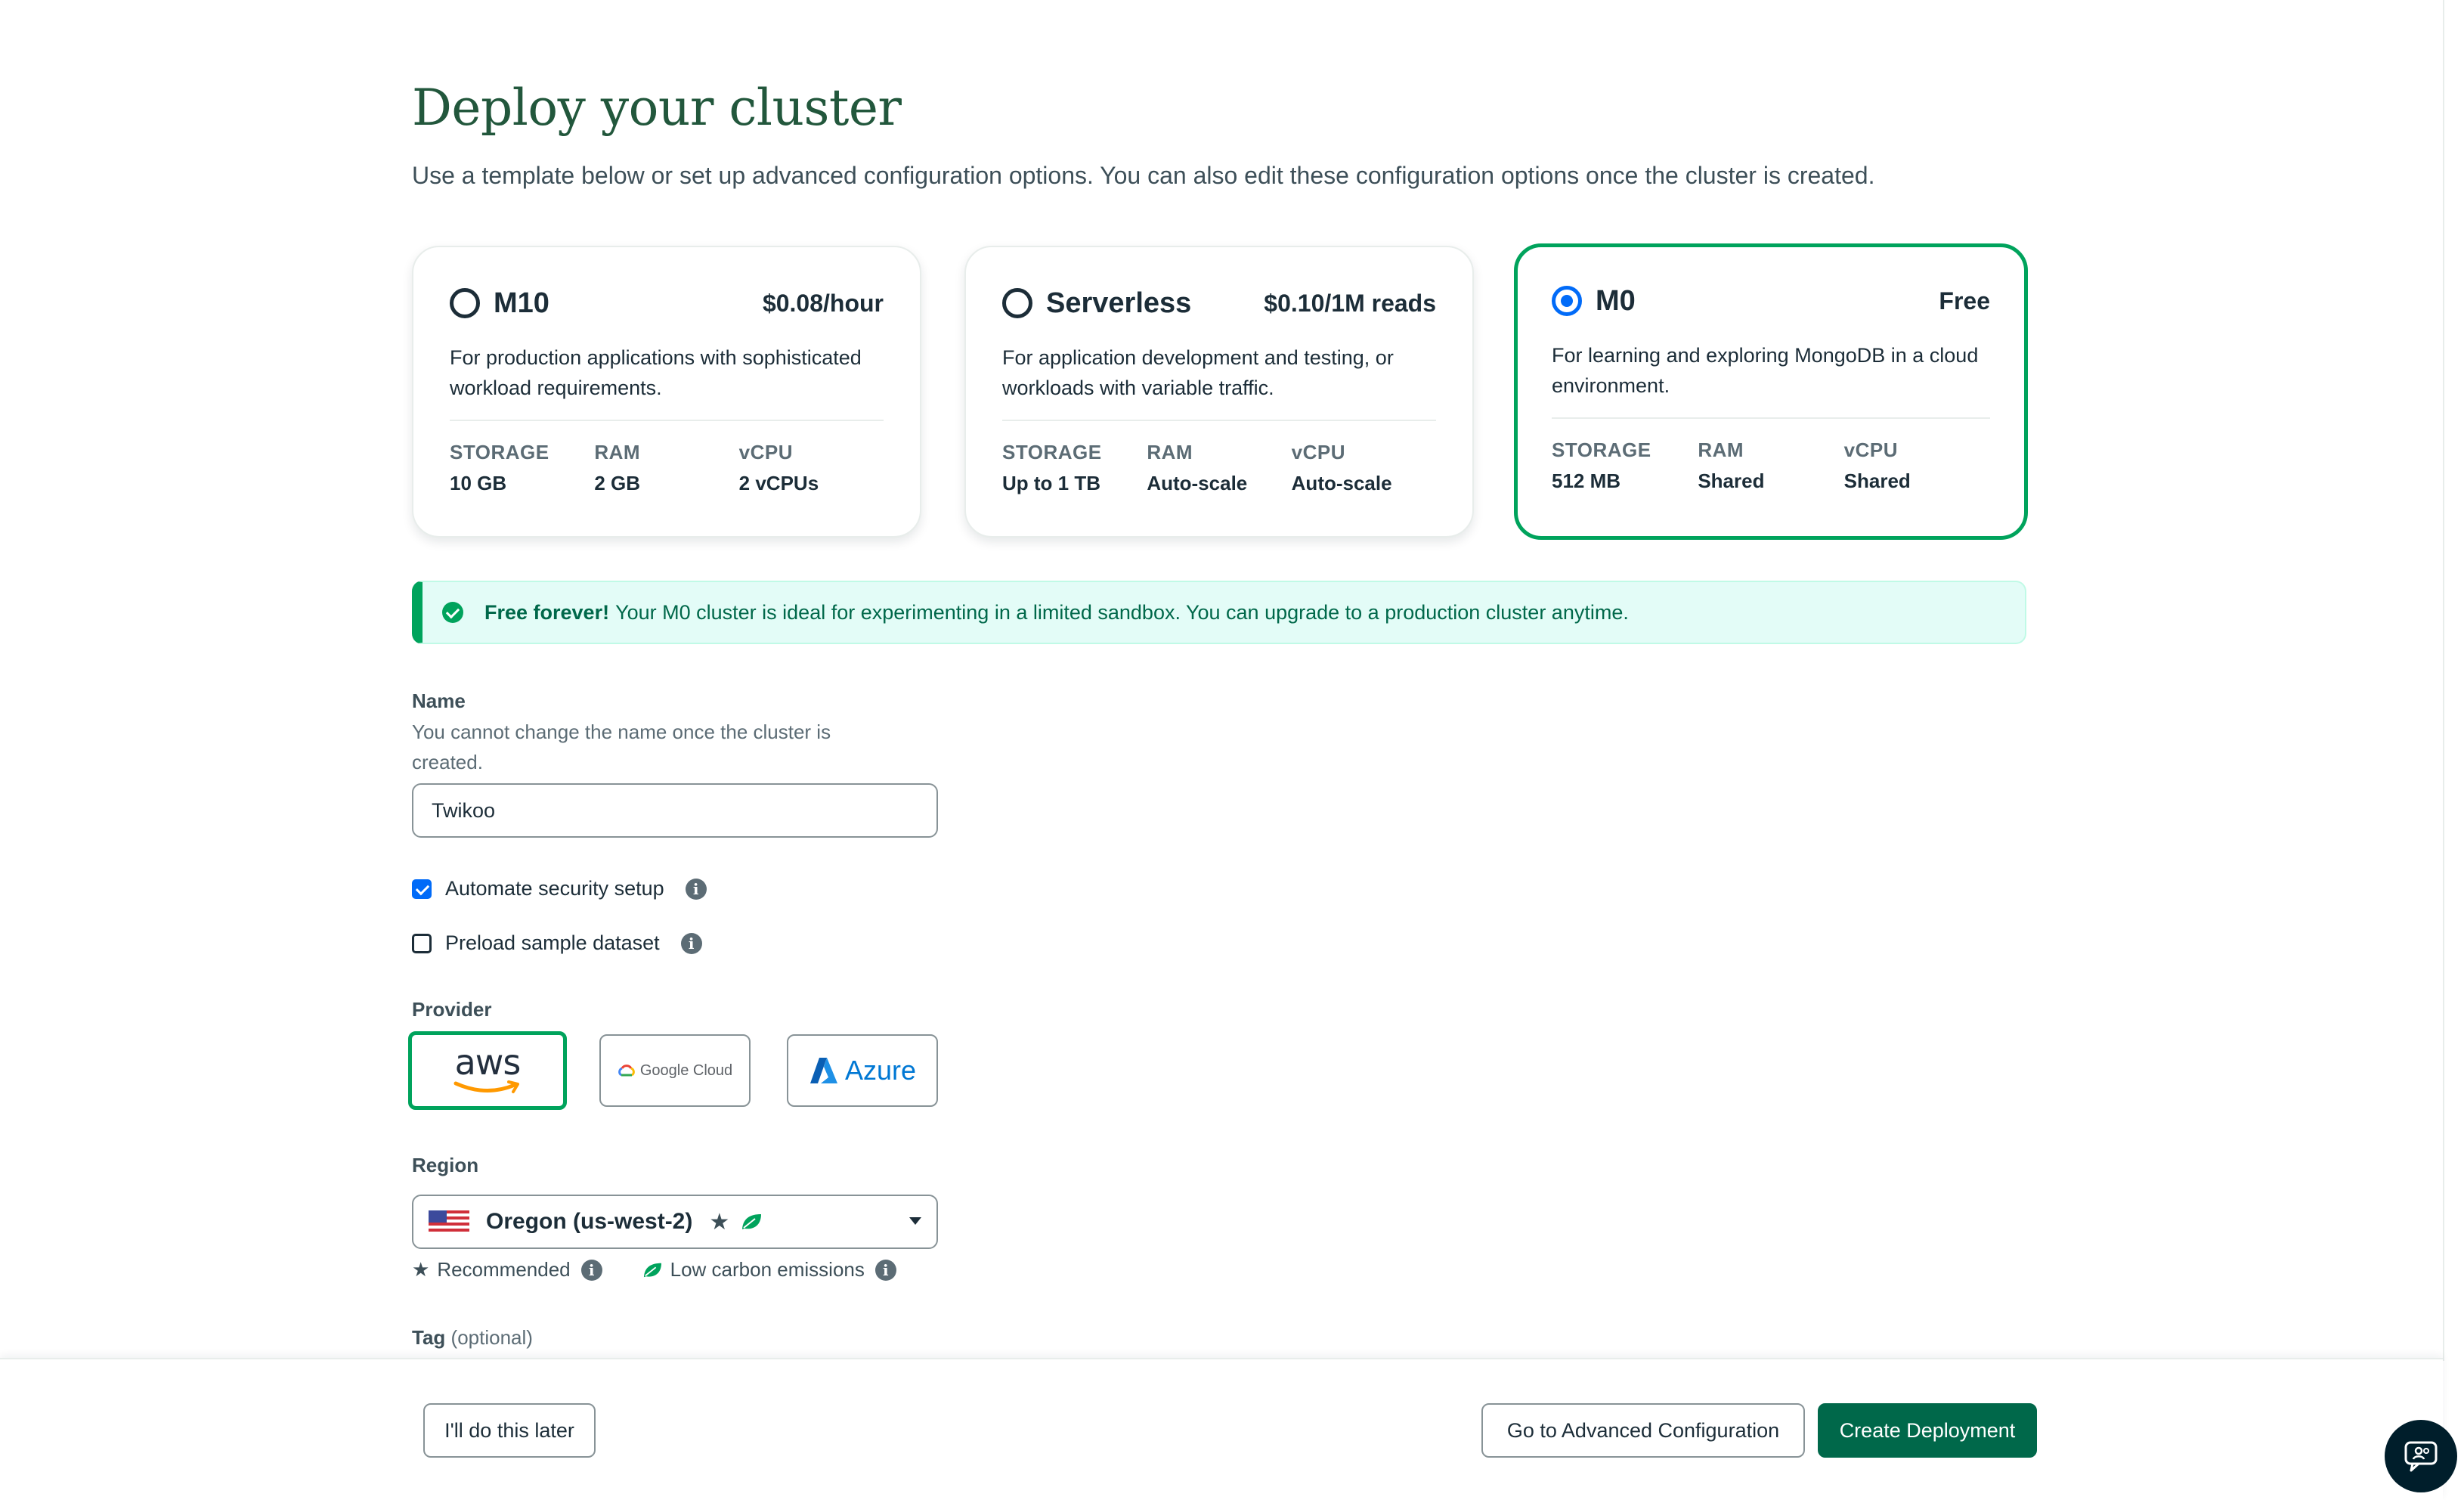 The image size is (2464, 1500). Describe the element at coordinates (1731, 481) in the screenshot. I see `spec-value: Shared` at that location.